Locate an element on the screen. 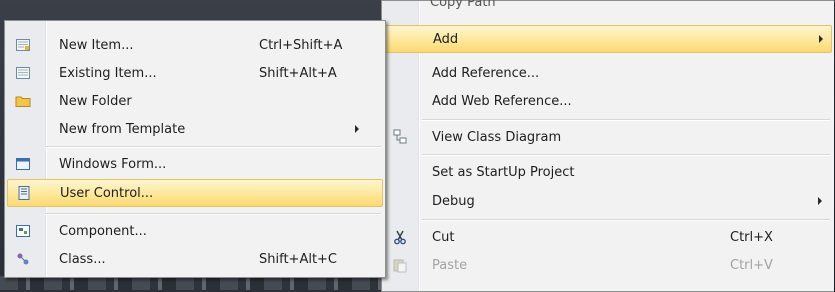  menu-item-add: Add is located at coordinates (608, 39).